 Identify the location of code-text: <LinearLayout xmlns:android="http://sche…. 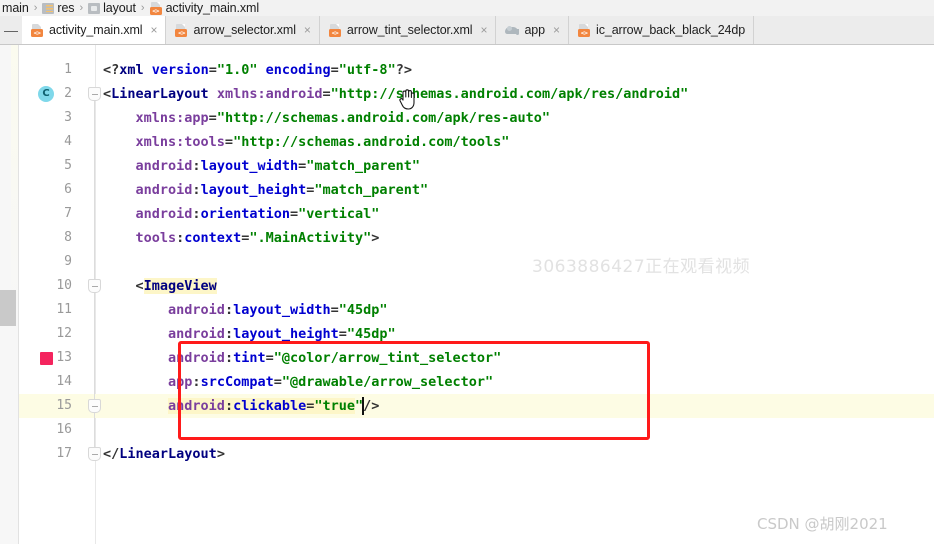
(396, 94).